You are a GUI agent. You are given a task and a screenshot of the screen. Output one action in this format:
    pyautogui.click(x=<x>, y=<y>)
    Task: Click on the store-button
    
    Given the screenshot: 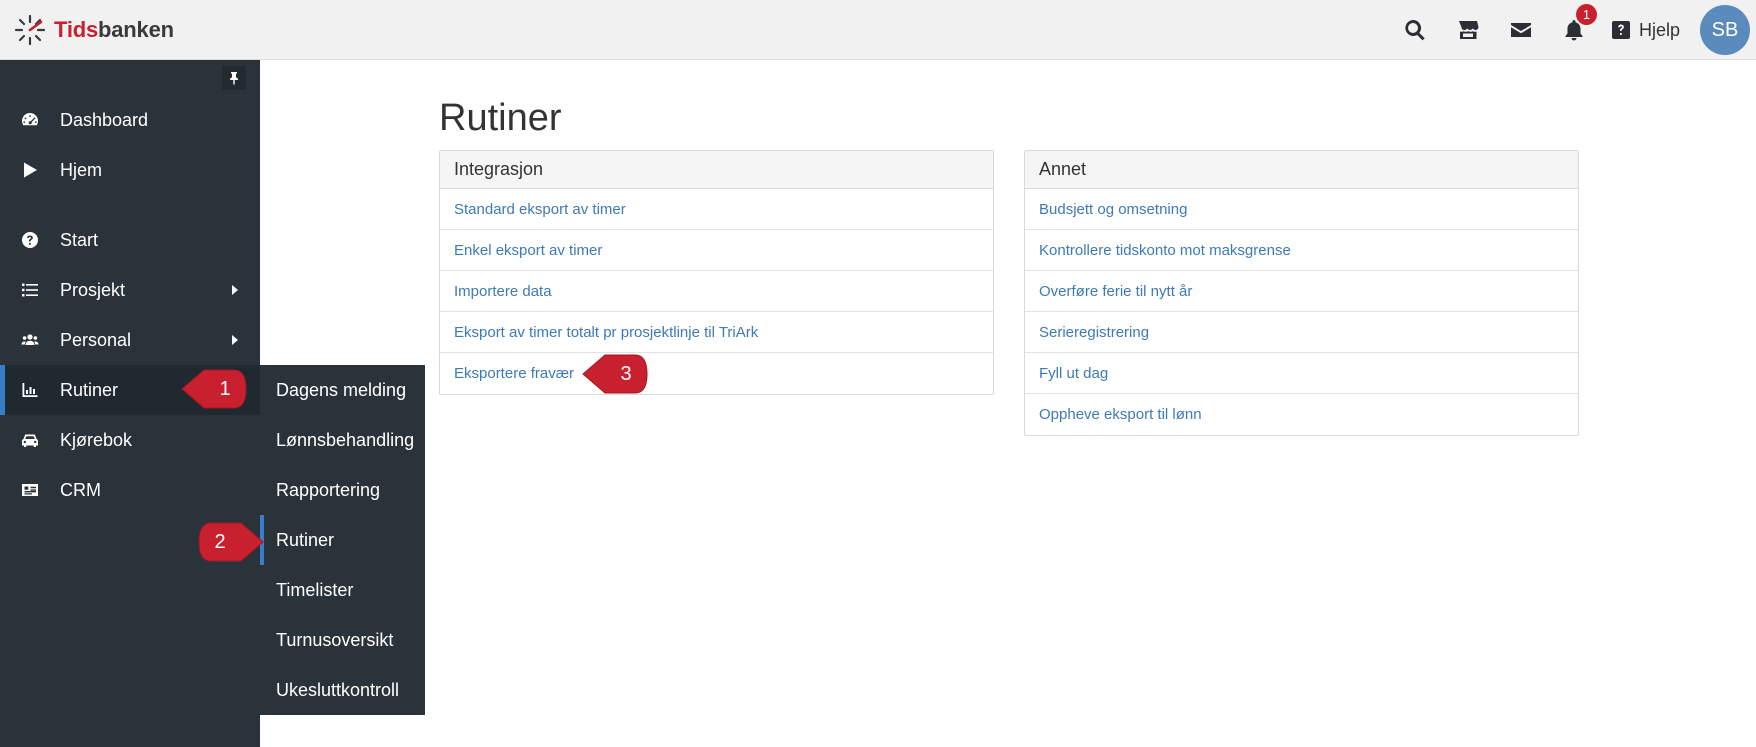 What is the action you would take?
    pyautogui.click(x=1468, y=30)
    